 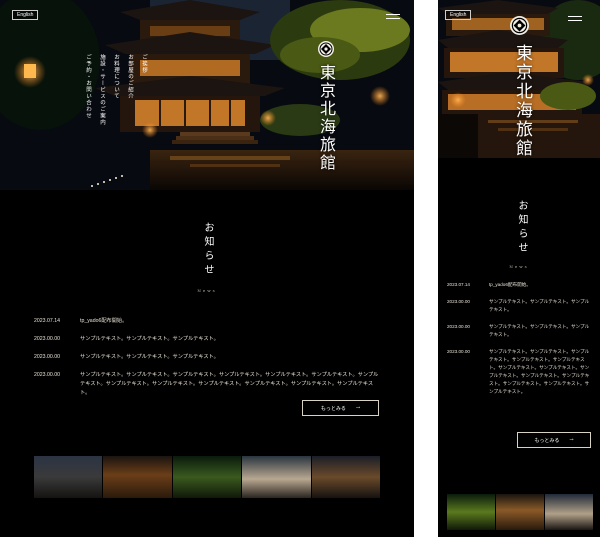 What do you see at coordinates (102, 90) in the screenshot?
I see `nav-item-facilities: 施設・サービスのご案内` at bounding box center [102, 90].